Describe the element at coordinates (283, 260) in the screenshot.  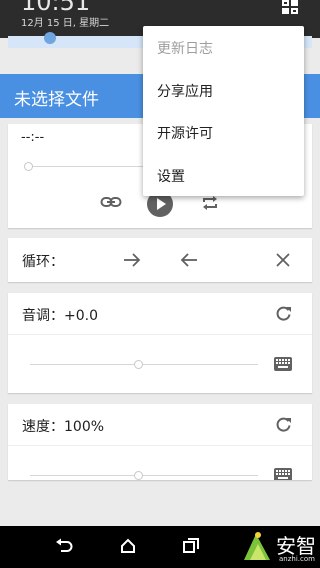
I see `close-icon` at that location.